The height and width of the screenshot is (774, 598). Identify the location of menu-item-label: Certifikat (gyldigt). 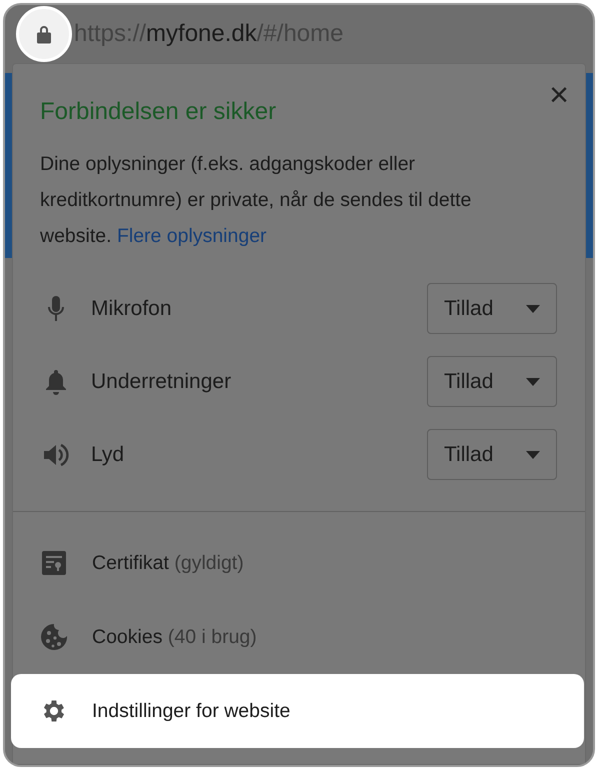
(168, 563).